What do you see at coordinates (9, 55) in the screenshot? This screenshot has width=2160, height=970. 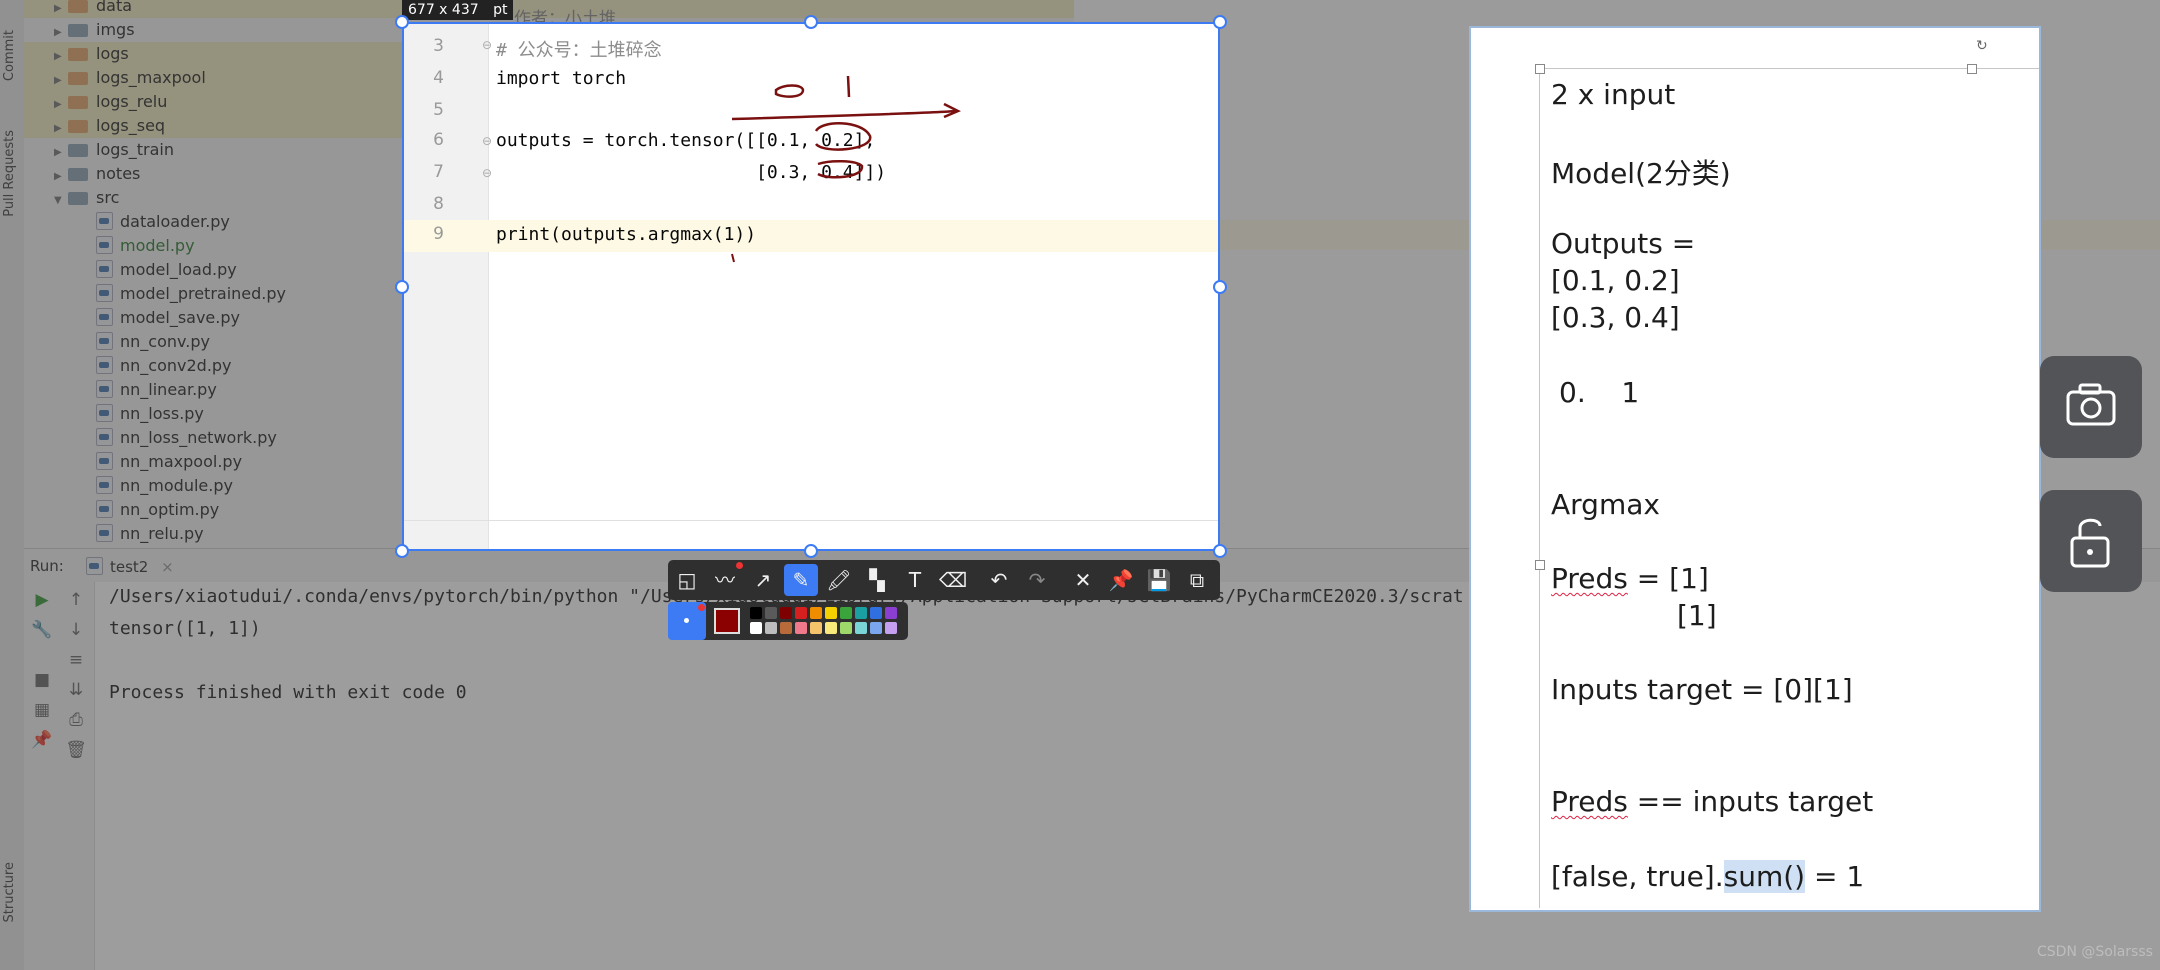 I see `commit-tab: Commit` at bounding box center [9, 55].